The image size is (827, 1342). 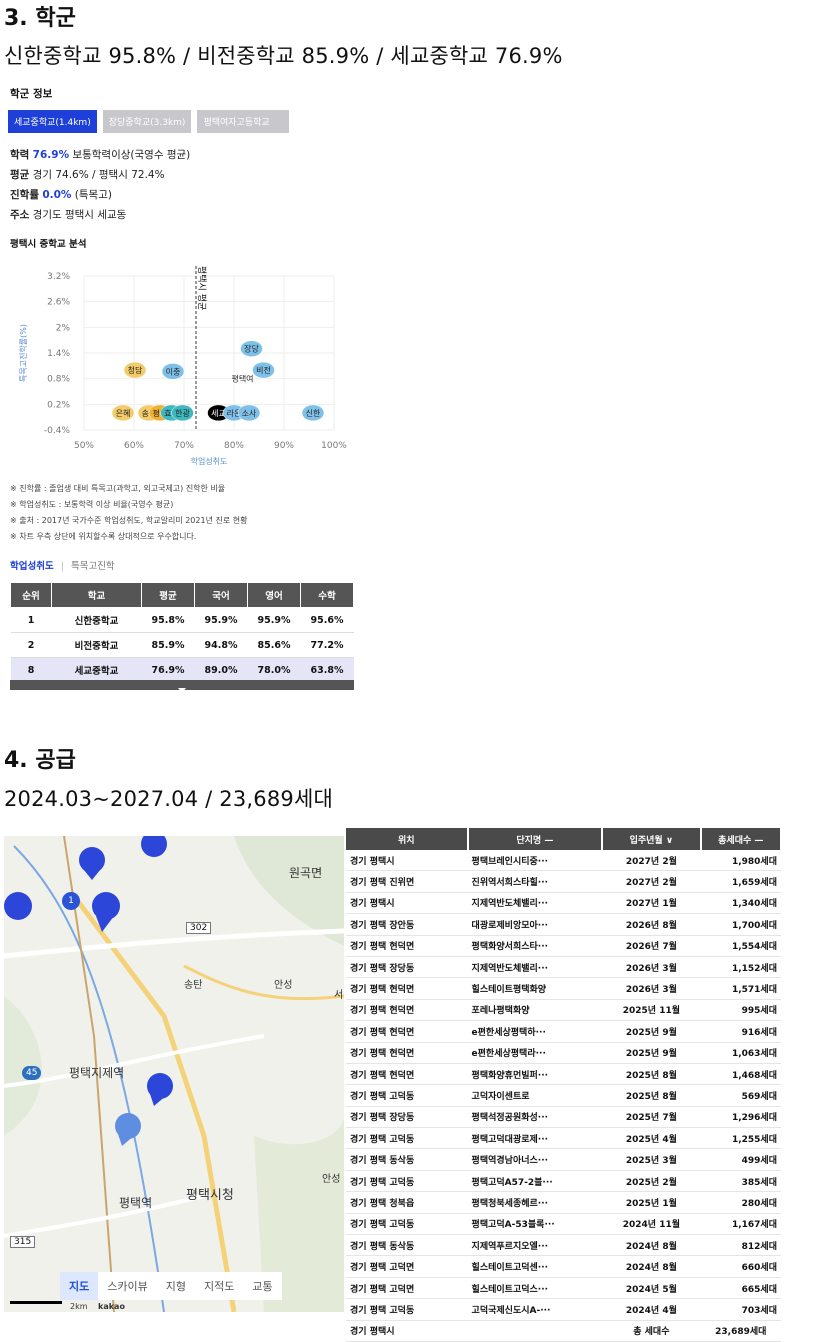 What do you see at coordinates (651, 1245) in the screenshot?
I see `cell: 2024년 8월` at bounding box center [651, 1245].